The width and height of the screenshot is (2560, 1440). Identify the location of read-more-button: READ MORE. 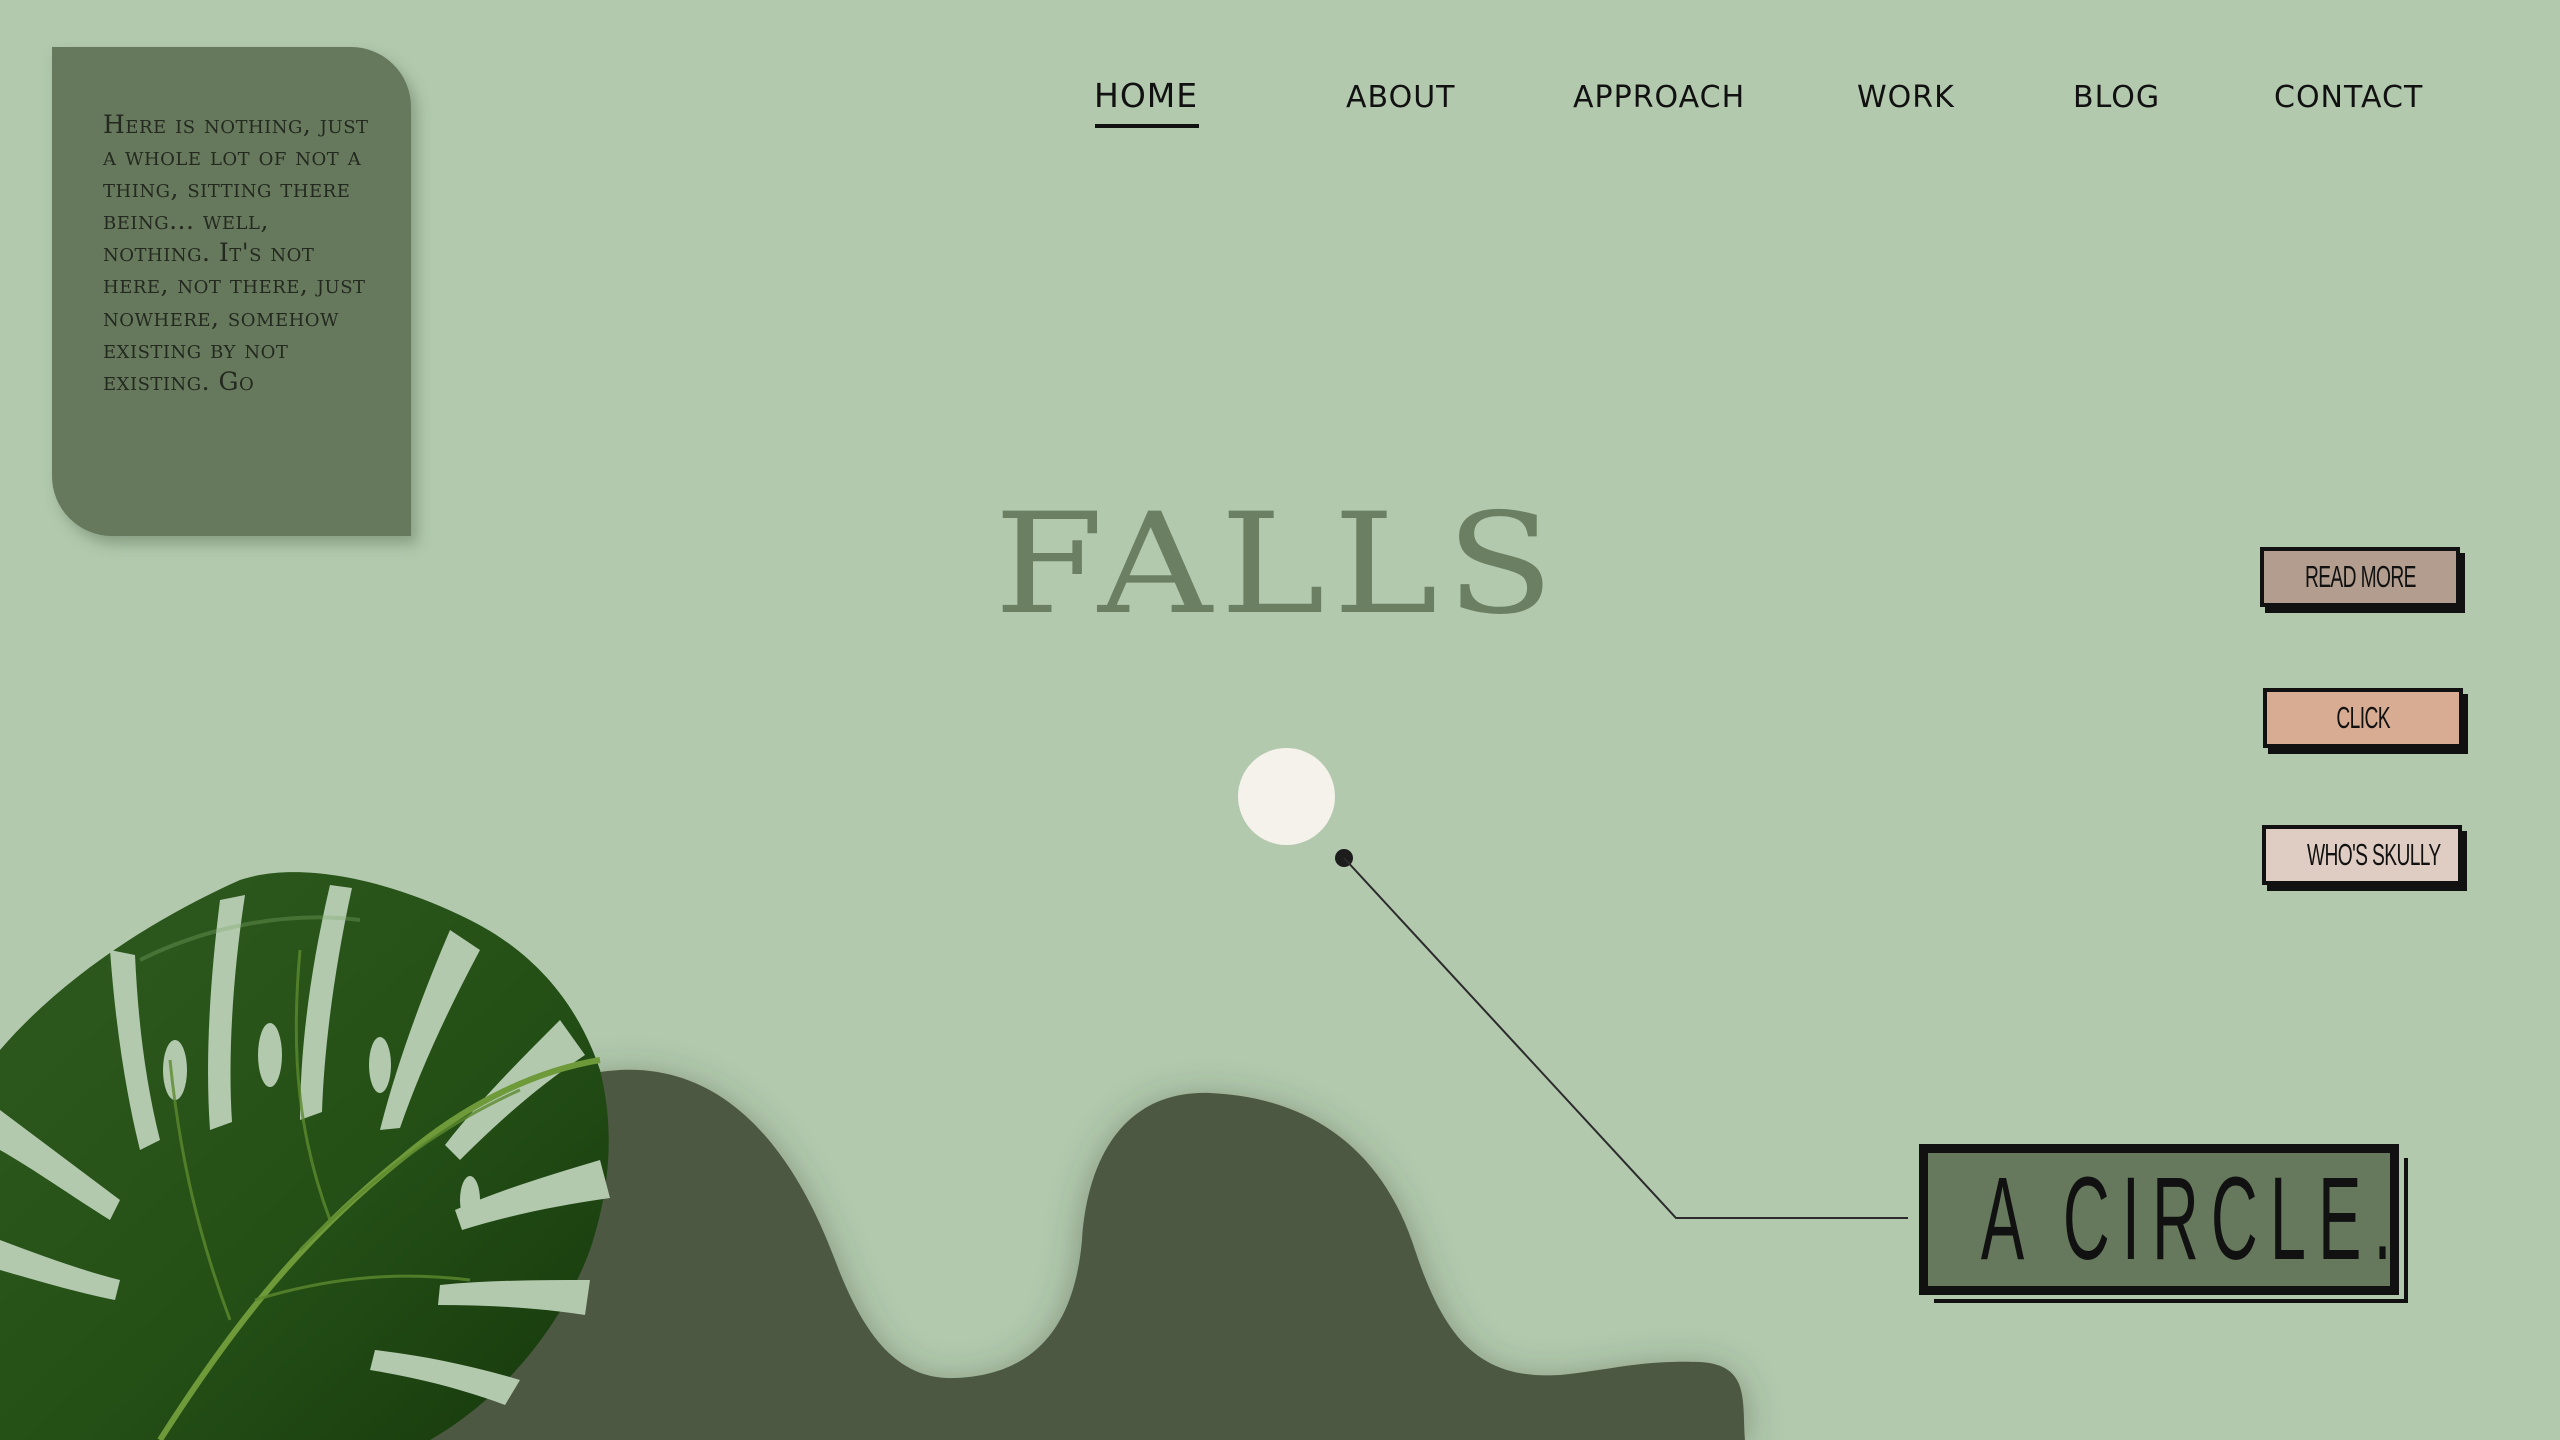
(2360, 577).